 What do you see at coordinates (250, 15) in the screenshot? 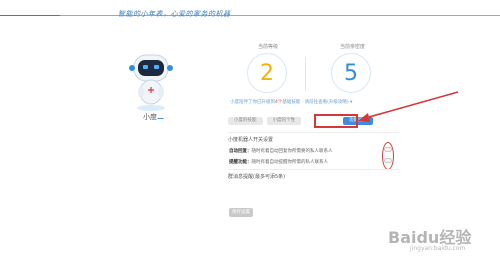
I see `header-line` at bounding box center [250, 15].